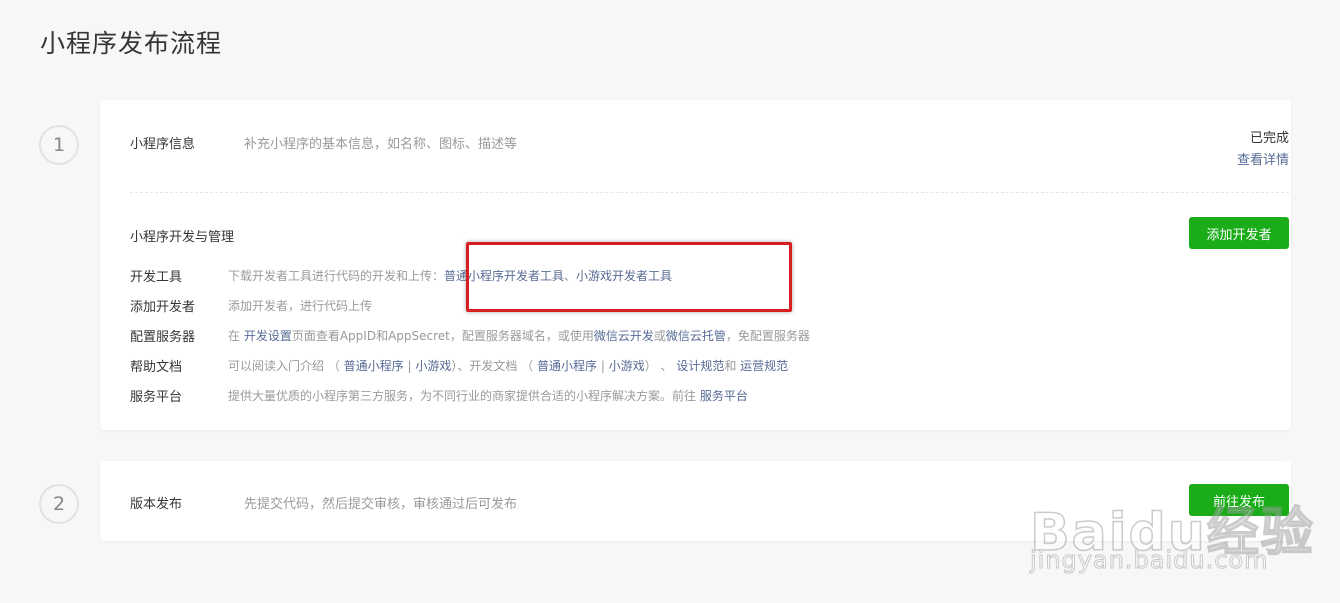  I want to click on intro-minigame-link: 小游戏, so click(433, 366).